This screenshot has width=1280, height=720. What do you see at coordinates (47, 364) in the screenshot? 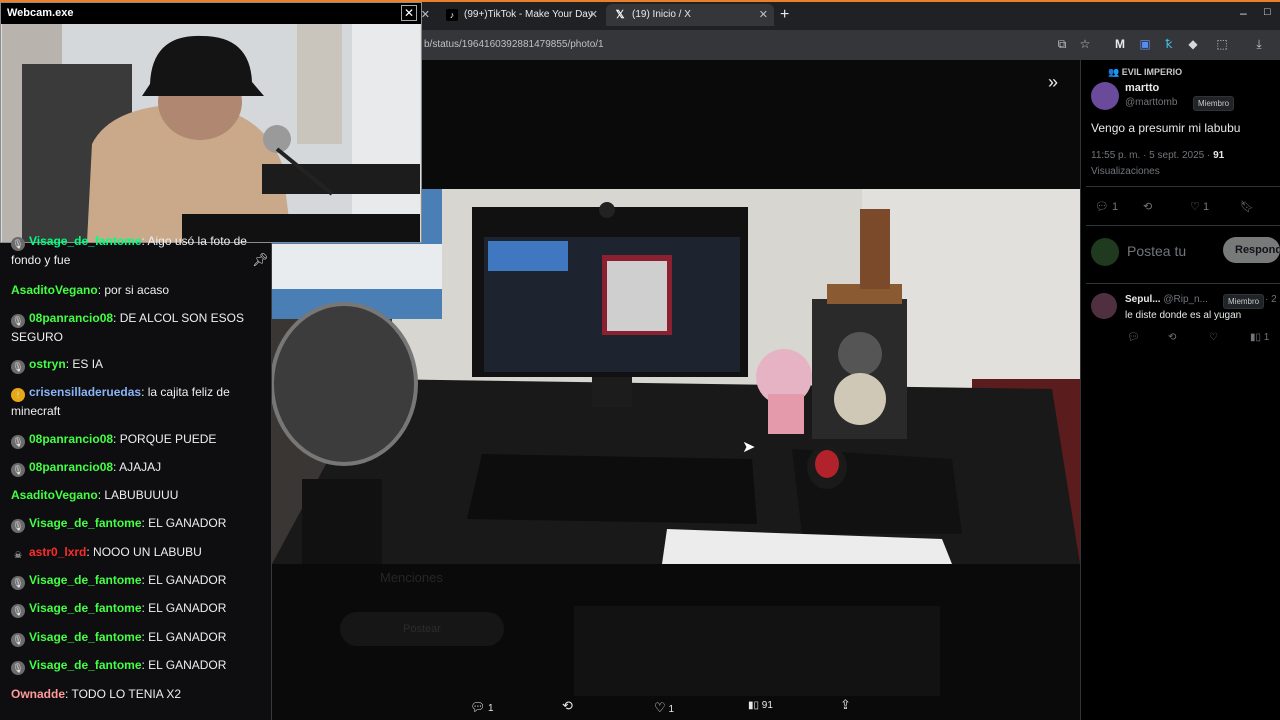
I see `chat-username: ostryn` at bounding box center [47, 364].